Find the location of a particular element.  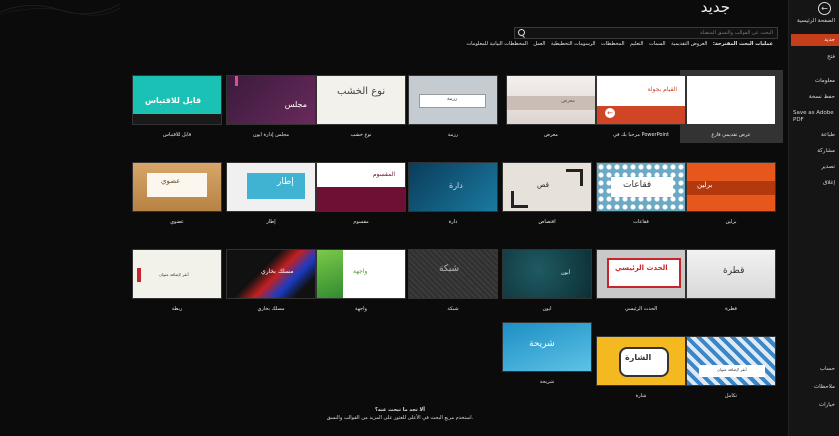

template-tile: معرض معرض is located at coordinates (551, 107).